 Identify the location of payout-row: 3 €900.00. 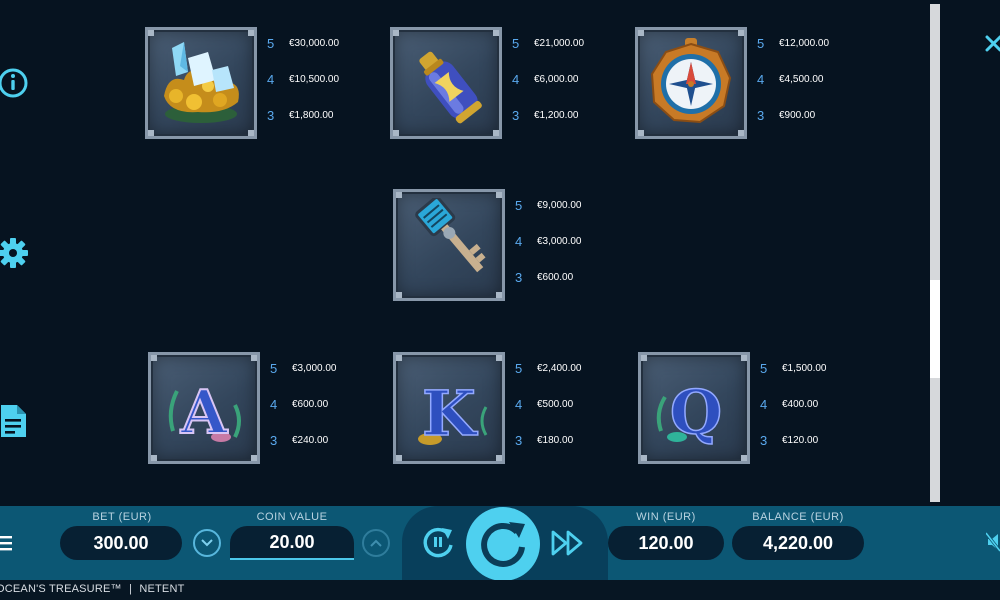
(786, 115).